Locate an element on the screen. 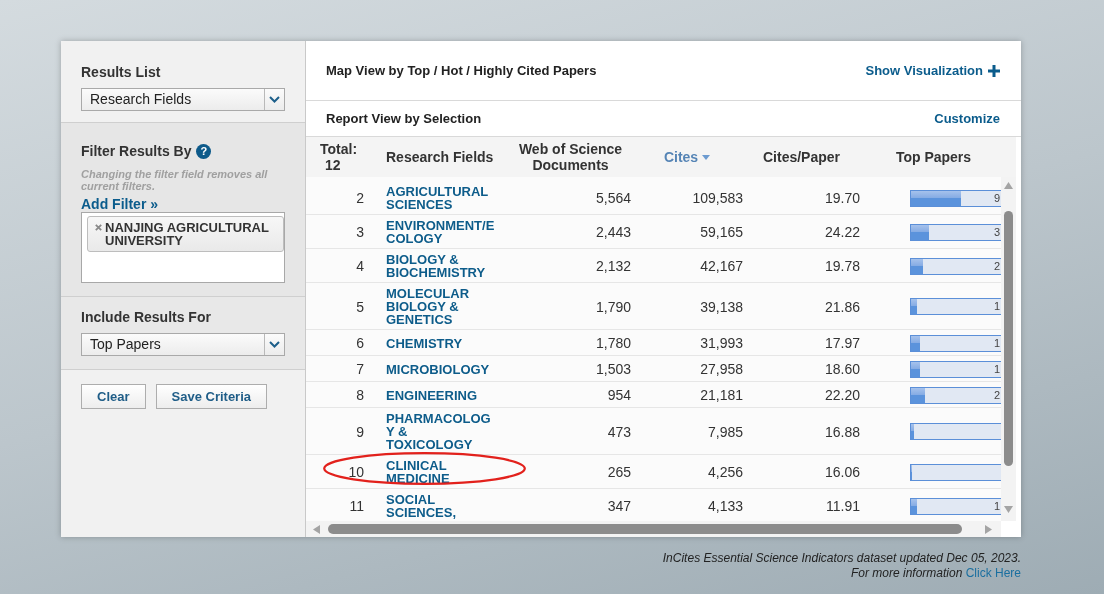  research-field-link: CLINICAL MEDICINE is located at coordinates (441, 472).